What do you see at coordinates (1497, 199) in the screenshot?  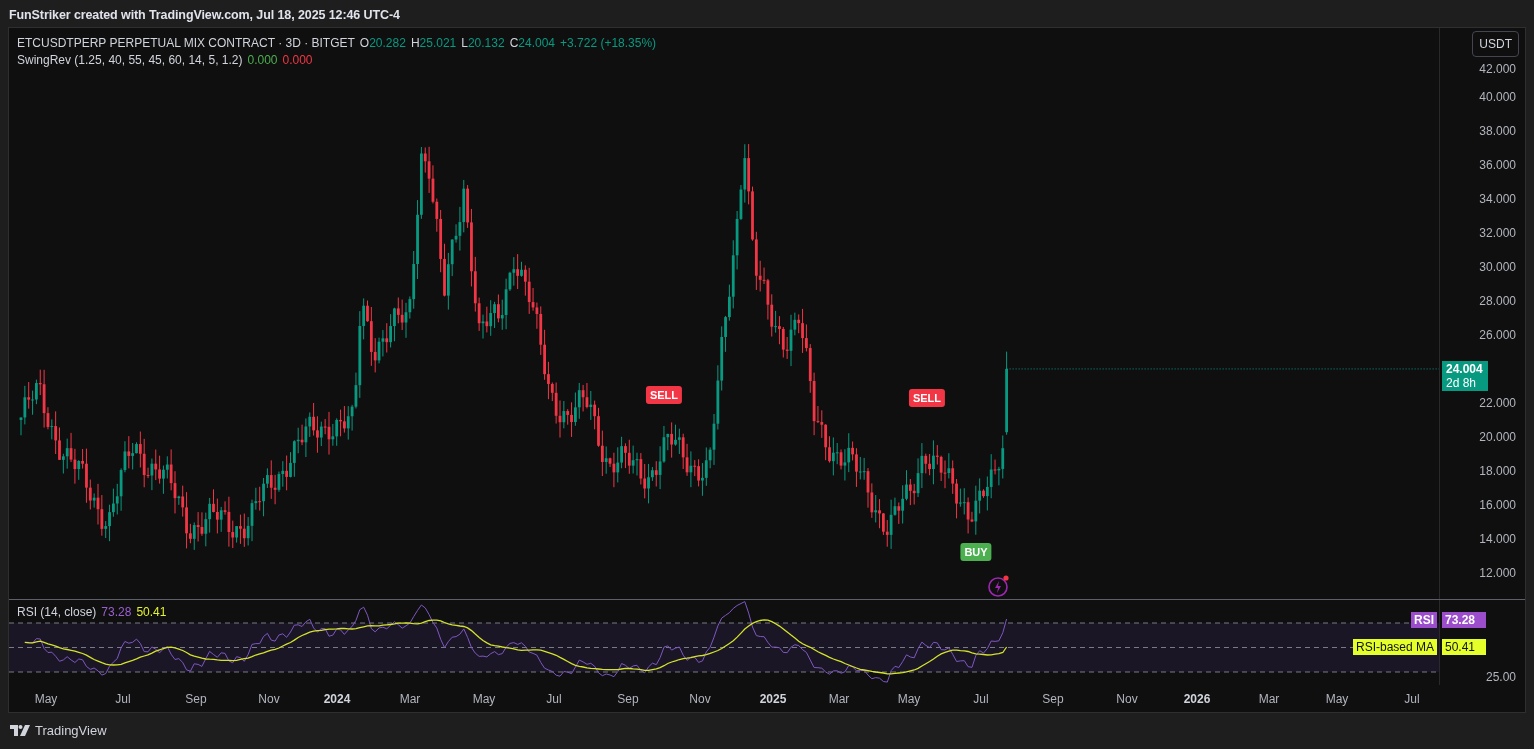 I see `price-axis-label: 34.000` at bounding box center [1497, 199].